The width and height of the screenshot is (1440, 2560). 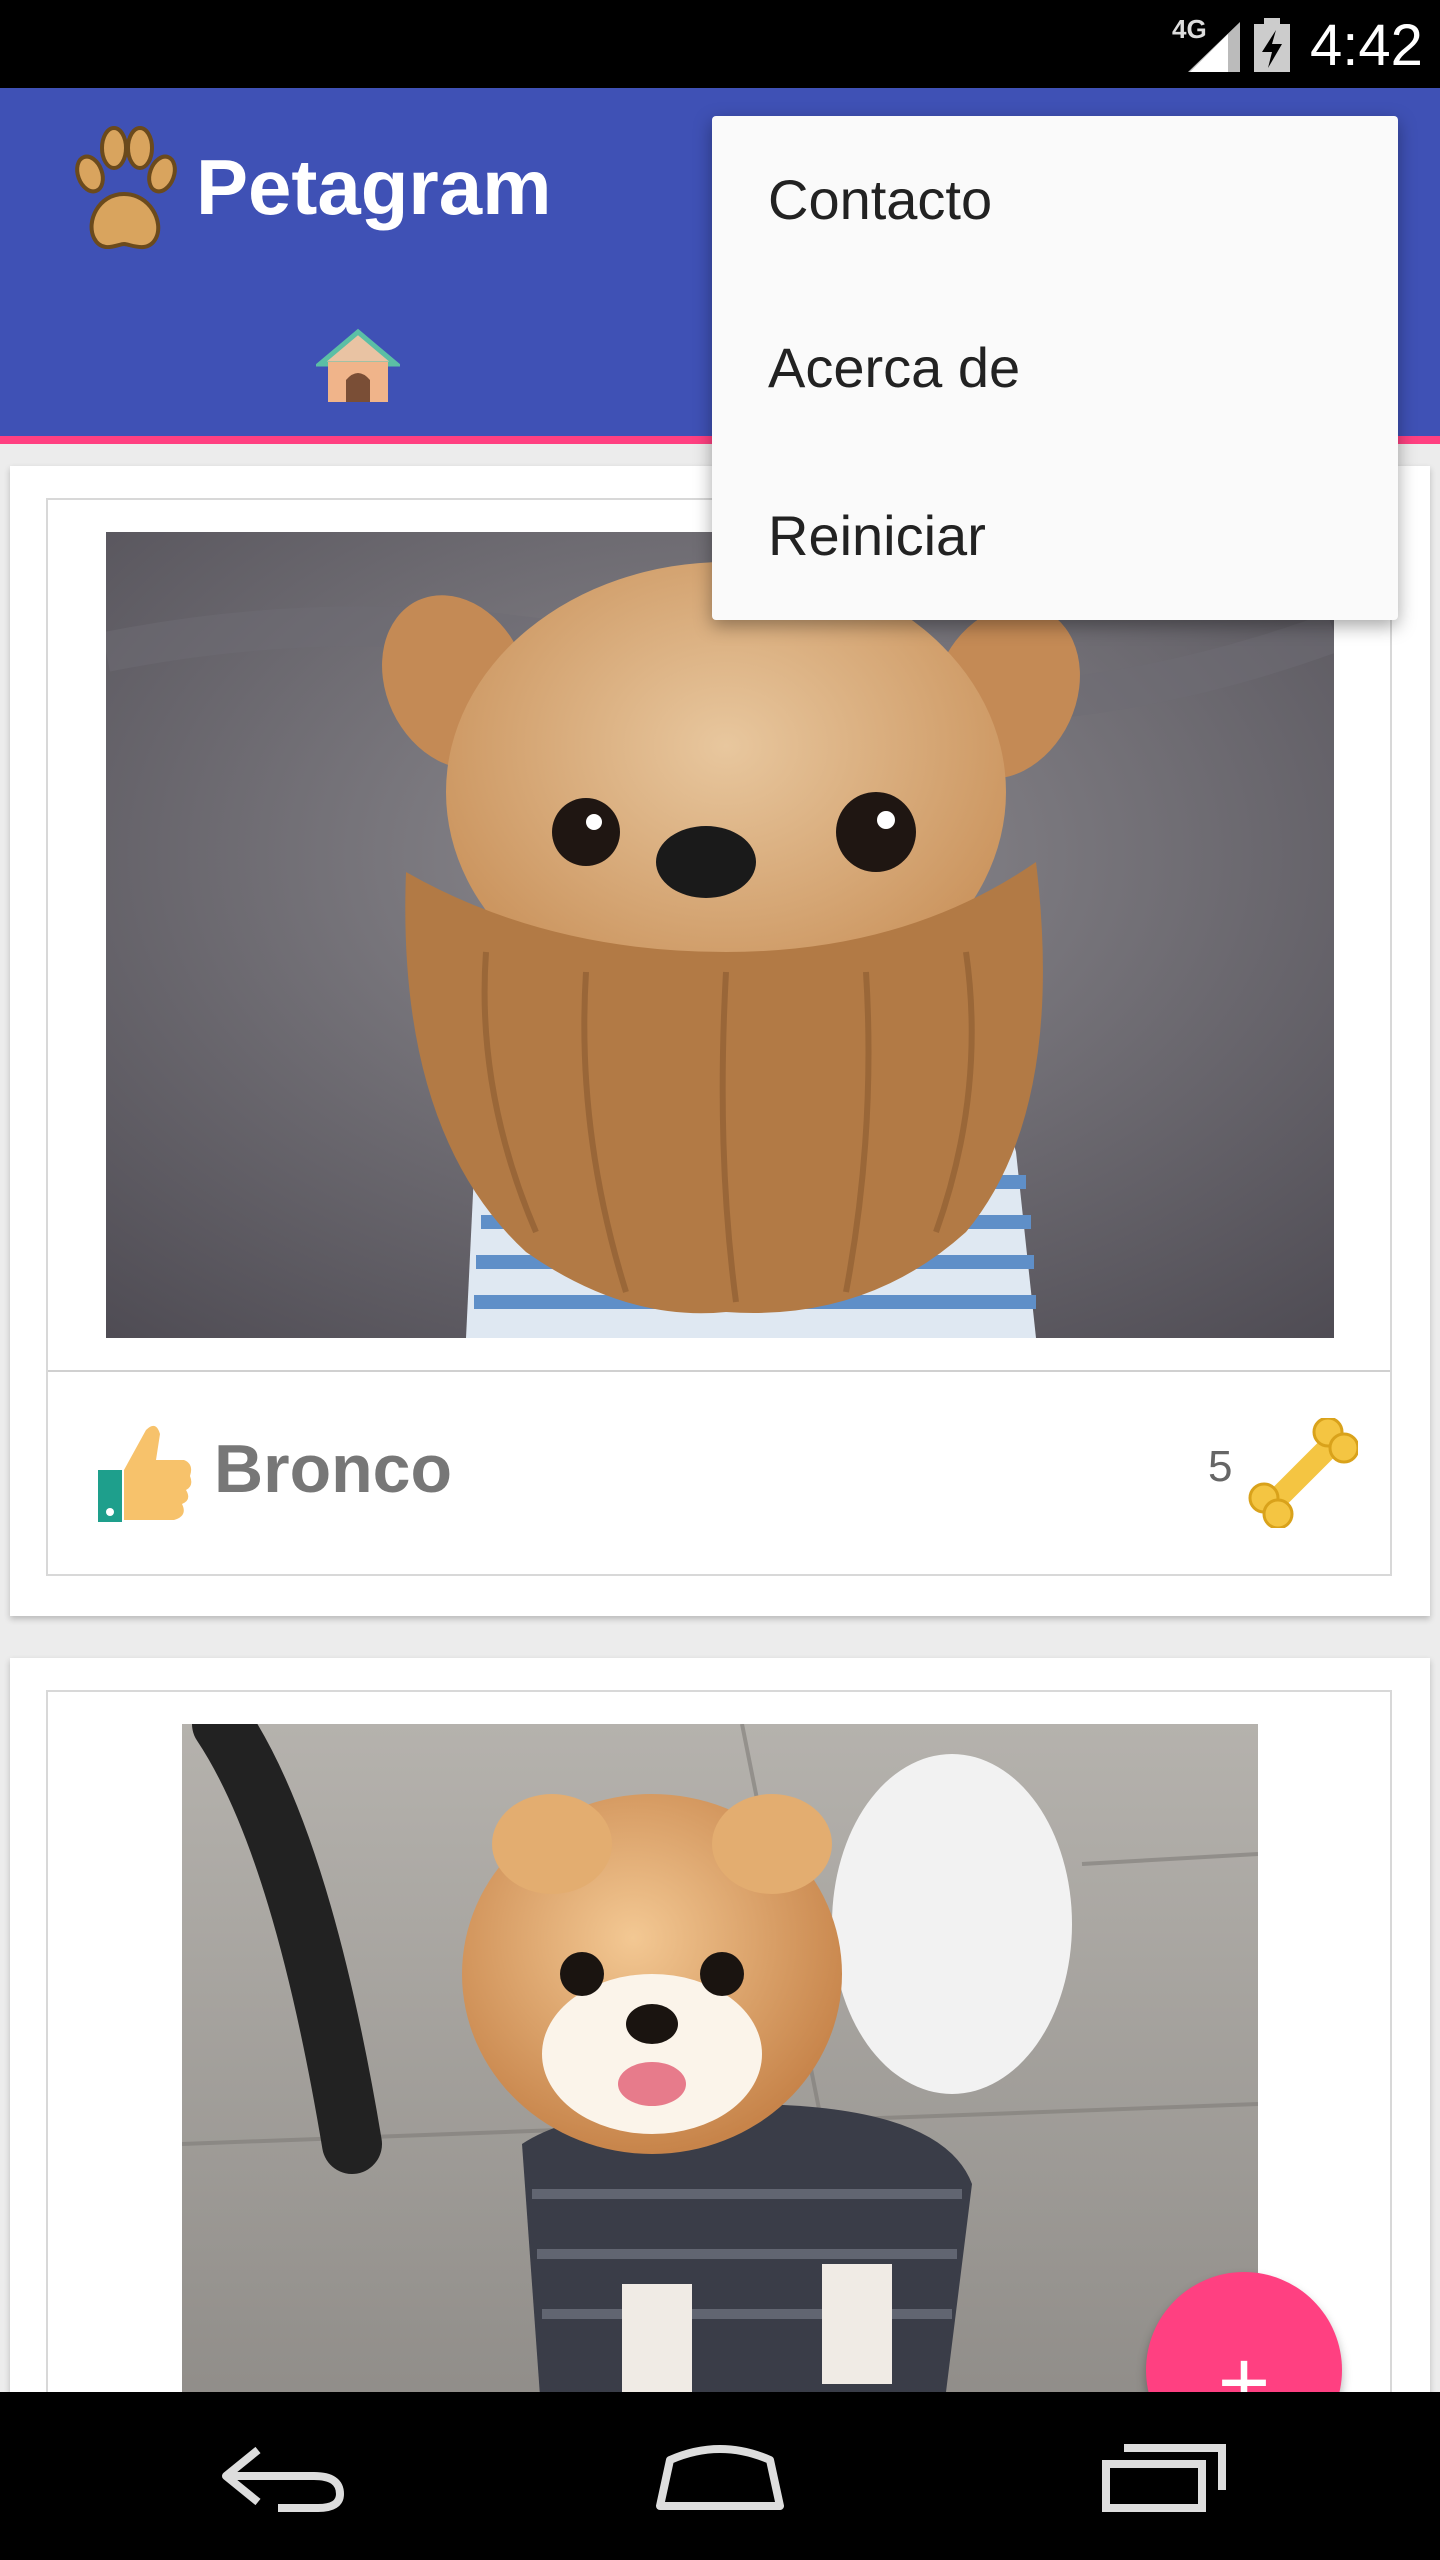 I want to click on like-count: 5, so click(x=1220, y=1466).